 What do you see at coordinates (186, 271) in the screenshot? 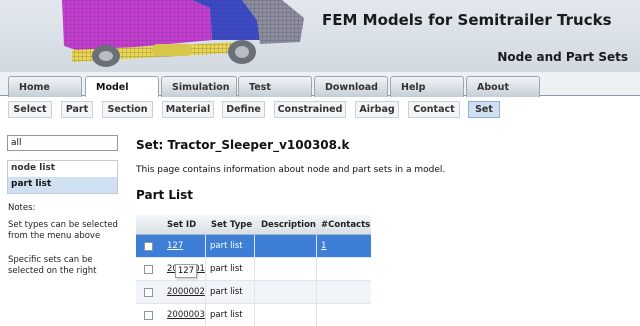
I see `tooltip: 127` at bounding box center [186, 271].